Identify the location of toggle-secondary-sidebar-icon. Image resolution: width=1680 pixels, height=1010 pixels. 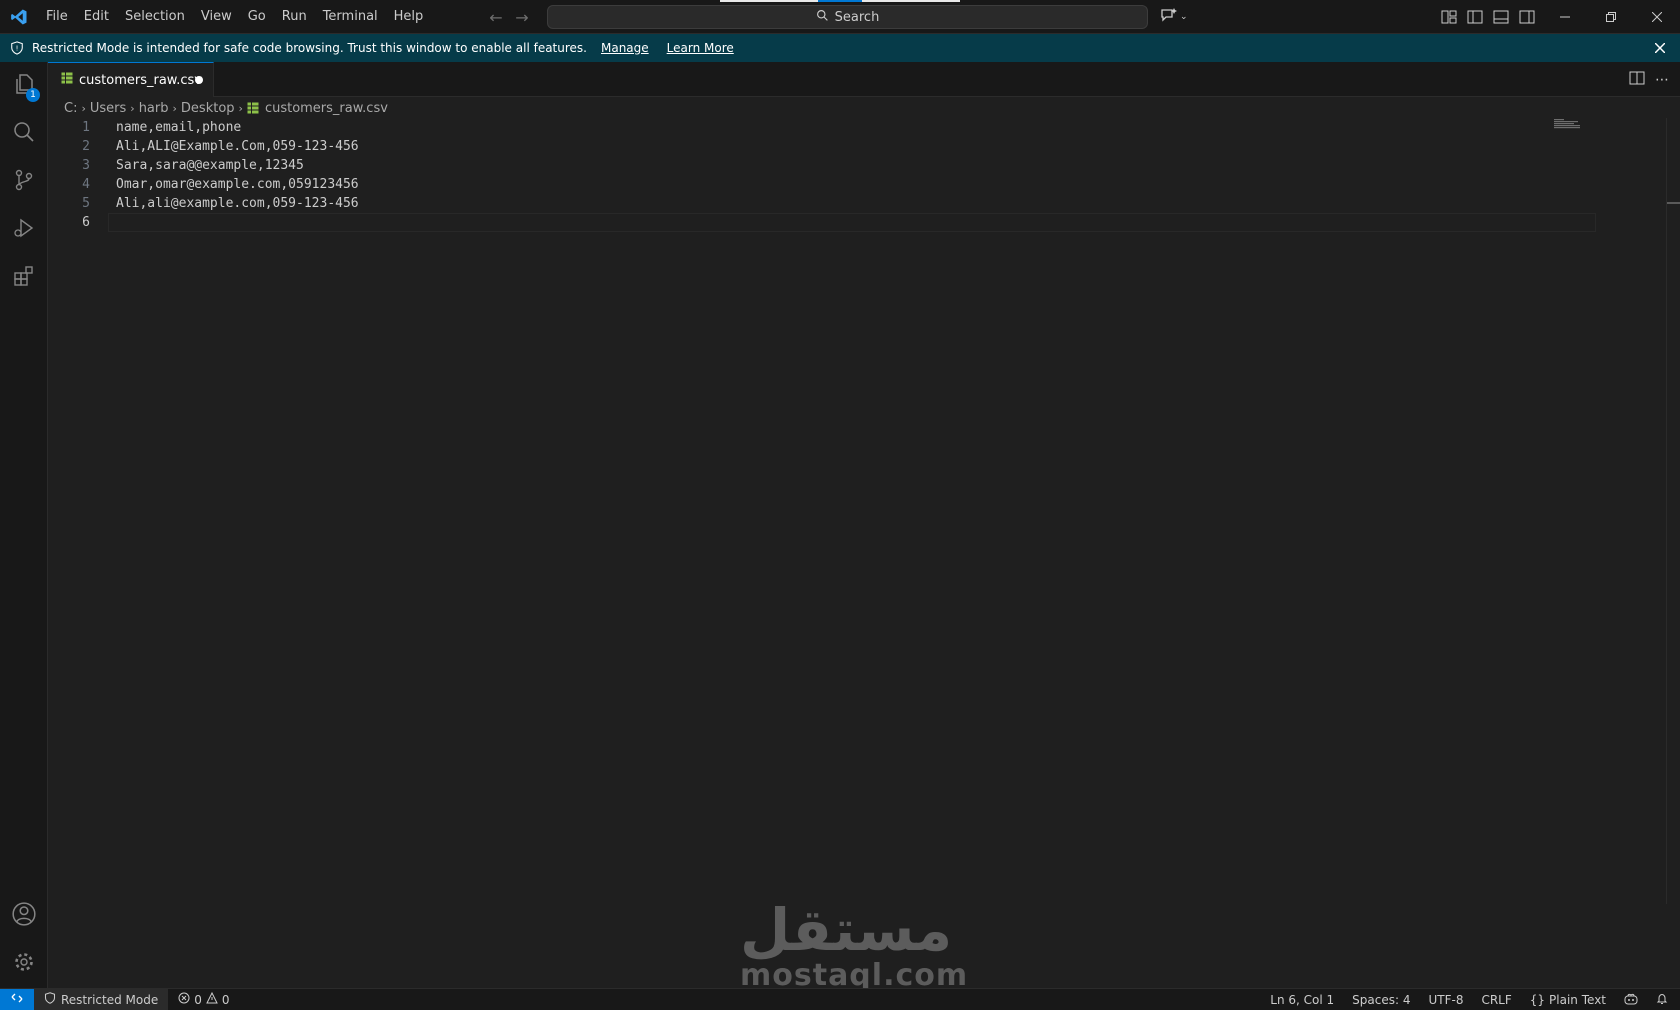
(1527, 17).